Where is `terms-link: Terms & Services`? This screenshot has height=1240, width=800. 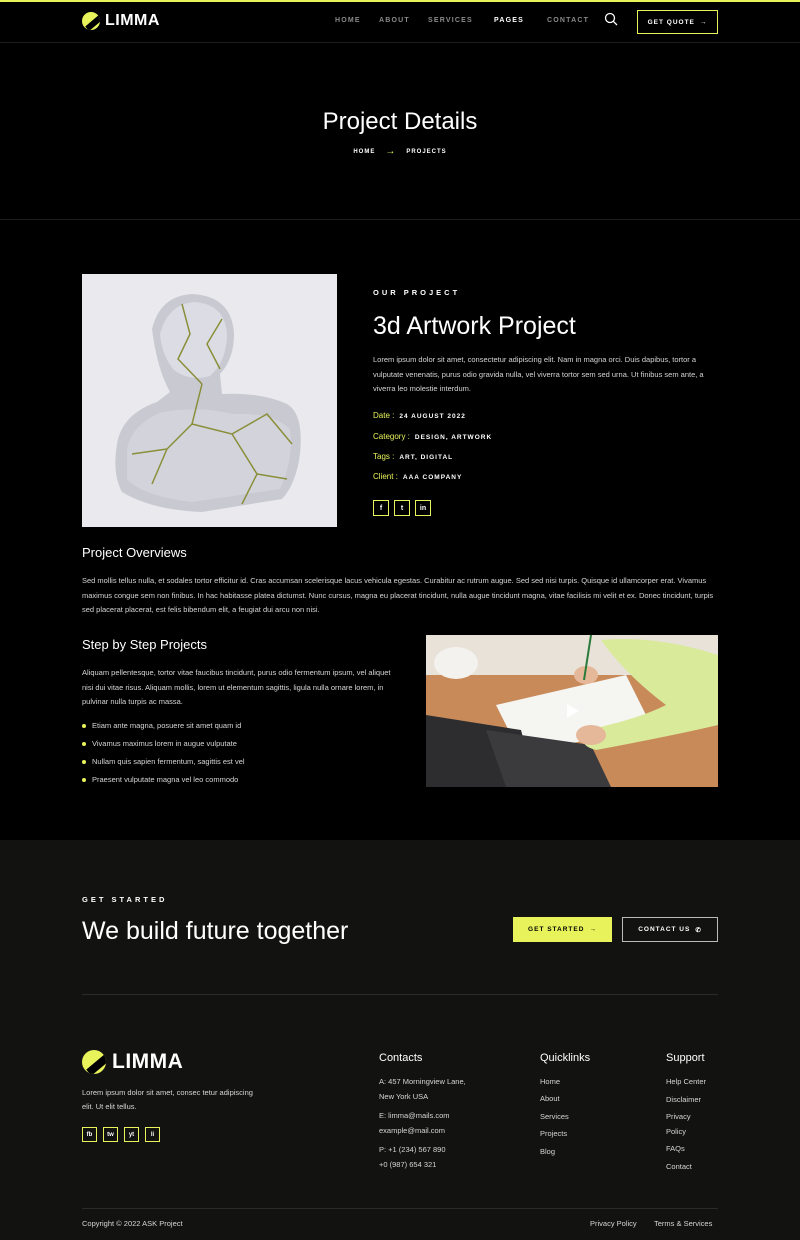 terms-link: Terms & Services is located at coordinates (683, 1223).